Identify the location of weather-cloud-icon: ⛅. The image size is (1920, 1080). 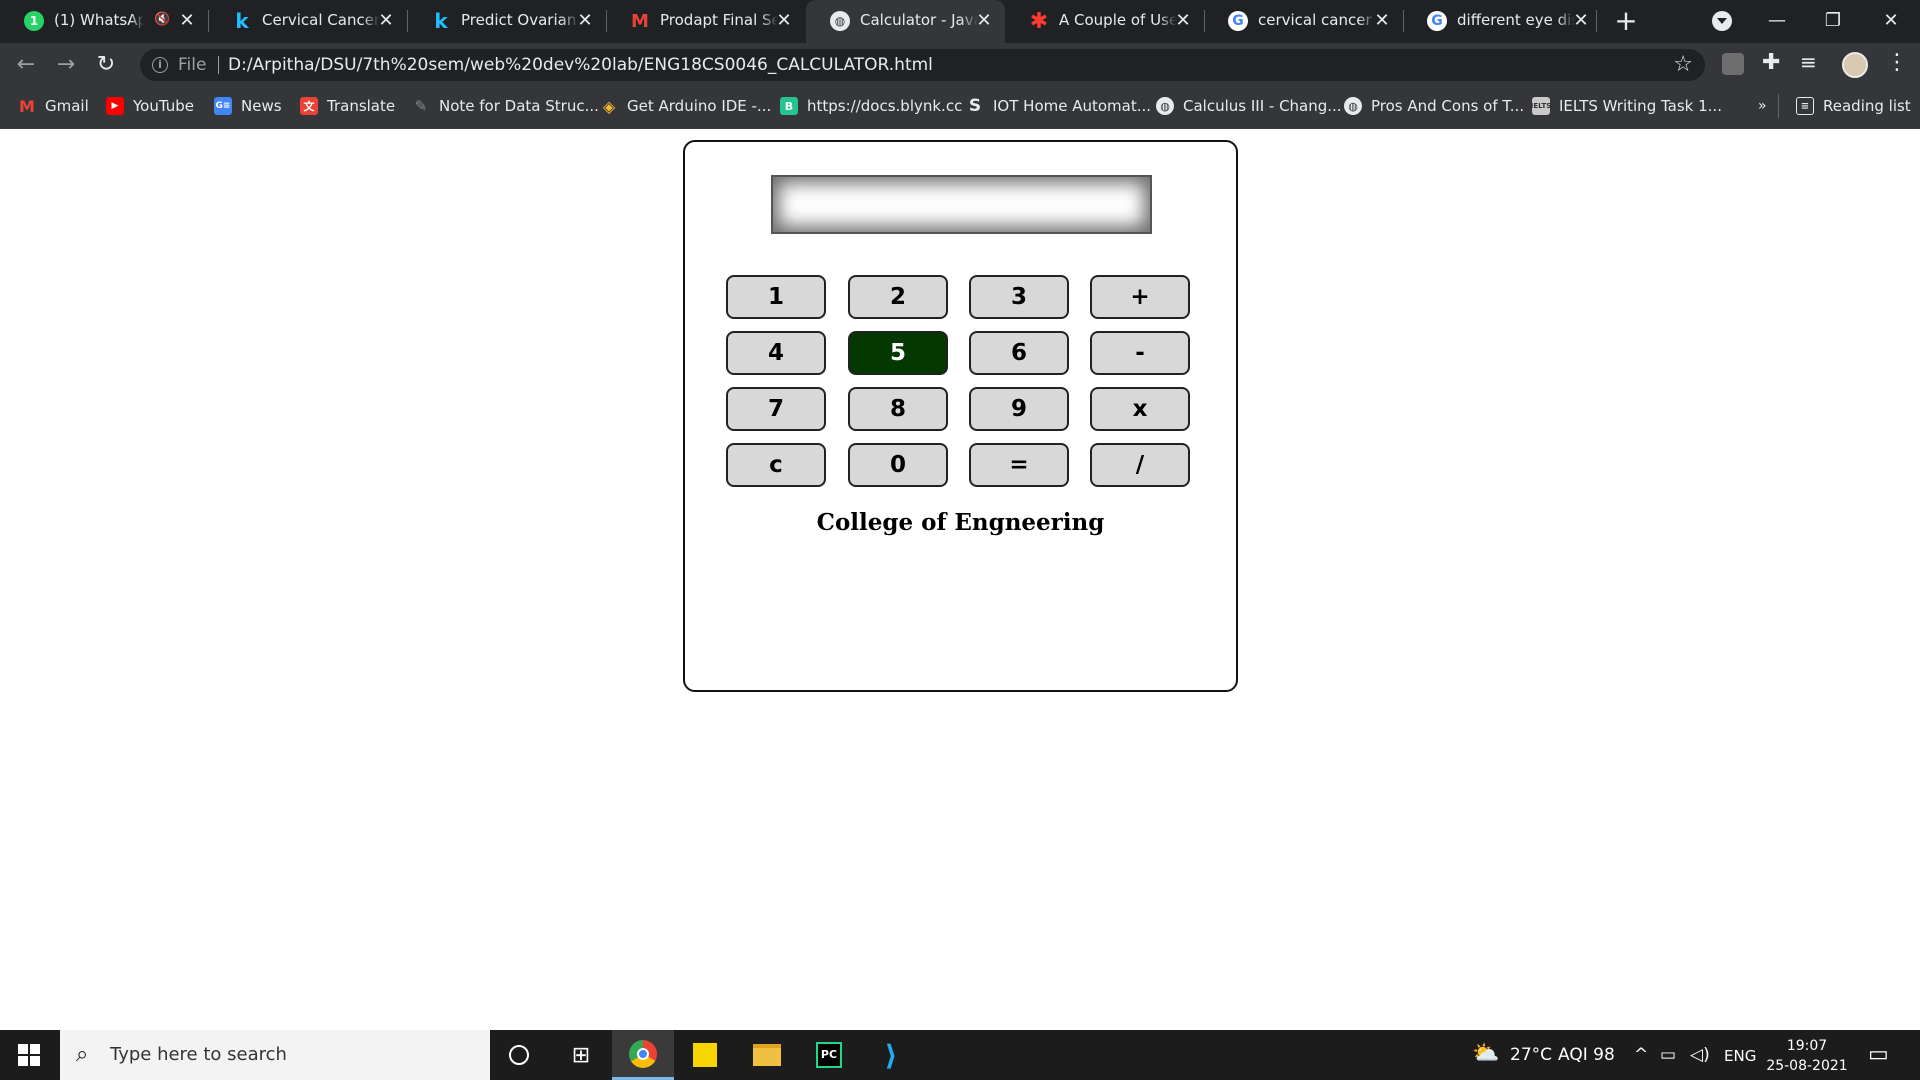
(1485, 1053).